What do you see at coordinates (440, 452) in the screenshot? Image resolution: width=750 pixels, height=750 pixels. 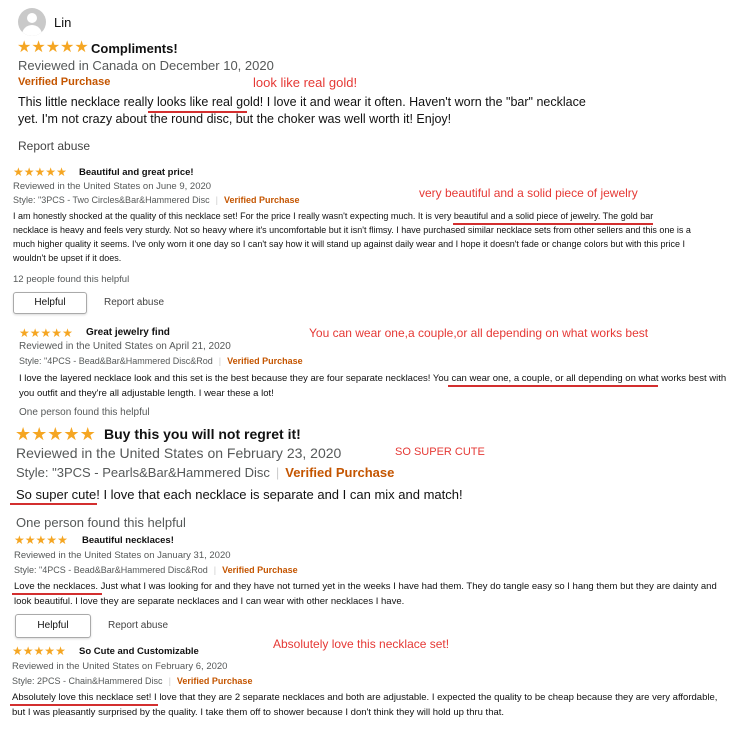 I see `annotation-text: SO SUPER CUTE` at bounding box center [440, 452].